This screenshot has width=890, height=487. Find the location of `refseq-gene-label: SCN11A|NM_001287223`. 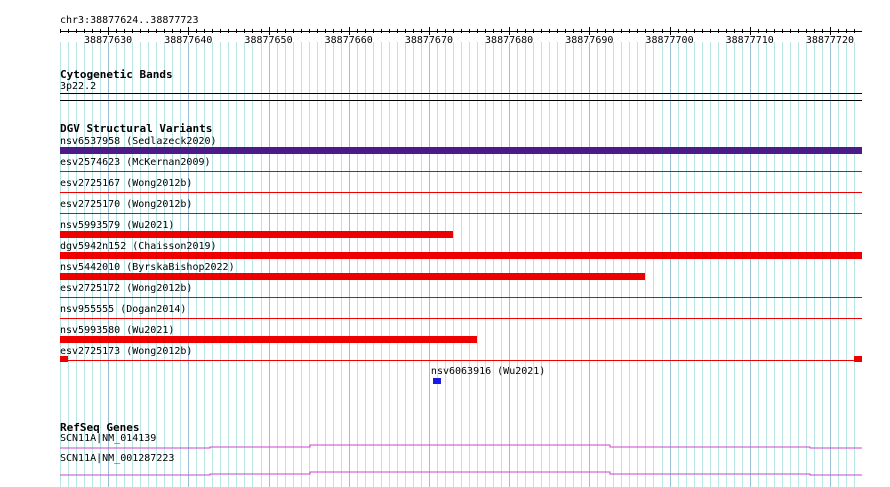

refseq-gene-label: SCN11A|NM_001287223 is located at coordinates (117, 459).